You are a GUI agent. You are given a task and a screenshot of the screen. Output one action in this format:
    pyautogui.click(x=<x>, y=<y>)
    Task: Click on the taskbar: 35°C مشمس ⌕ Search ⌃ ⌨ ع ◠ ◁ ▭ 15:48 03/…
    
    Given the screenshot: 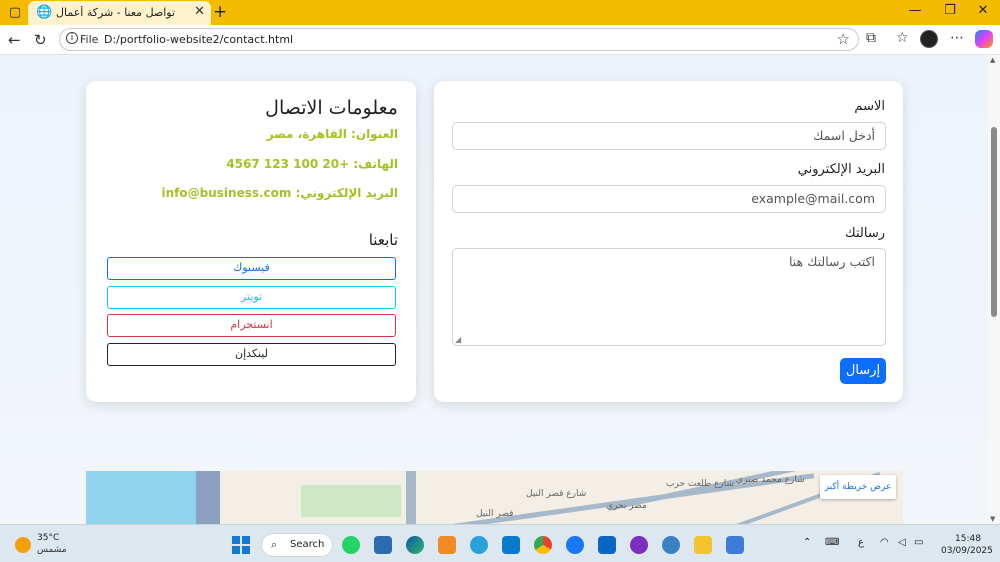 What is the action you would take?
    pyautogui.click(x=500, y=543)
    